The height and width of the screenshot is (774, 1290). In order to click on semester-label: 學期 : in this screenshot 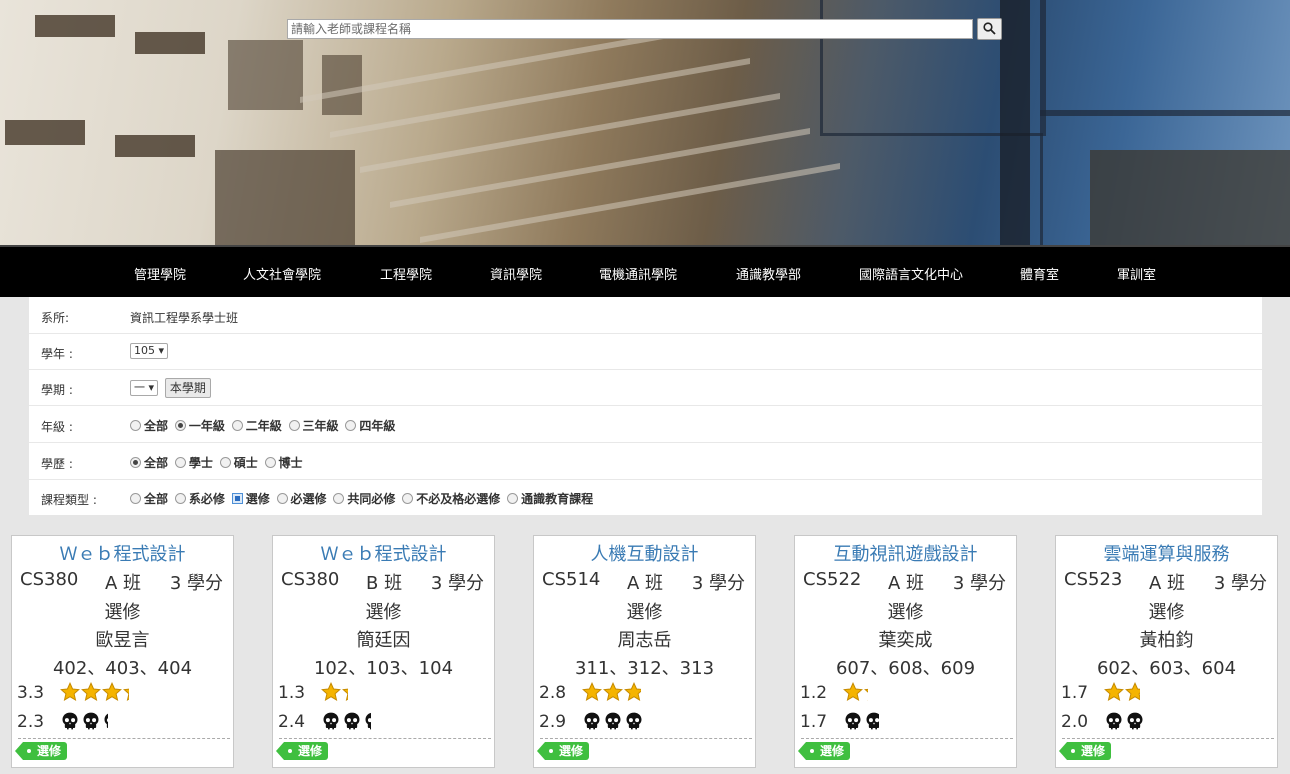, I will do `click(57, 390)`.